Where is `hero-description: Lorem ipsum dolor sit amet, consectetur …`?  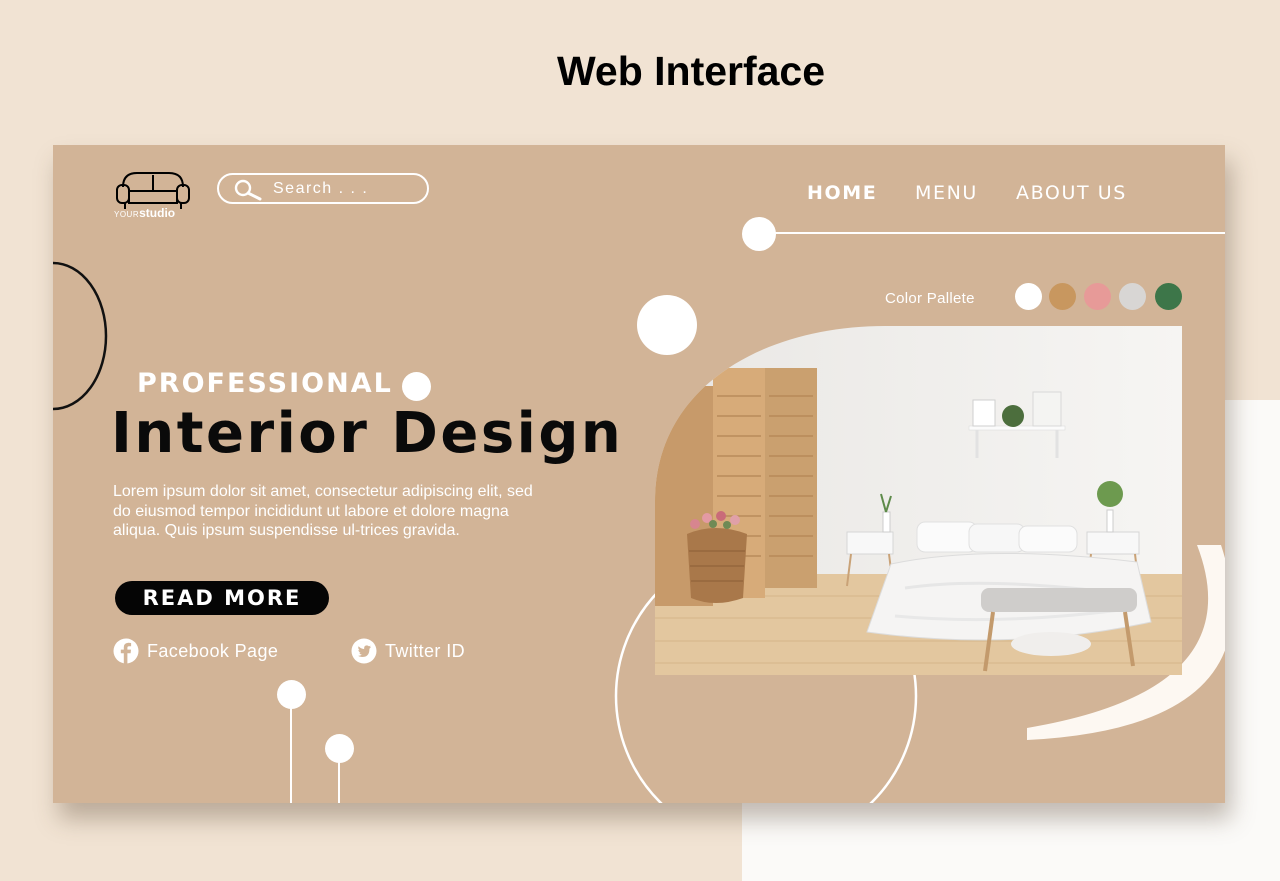 hero-description: Lorem ipsum dolor sit amet, consectetur … is located at coordinates (323, 511).